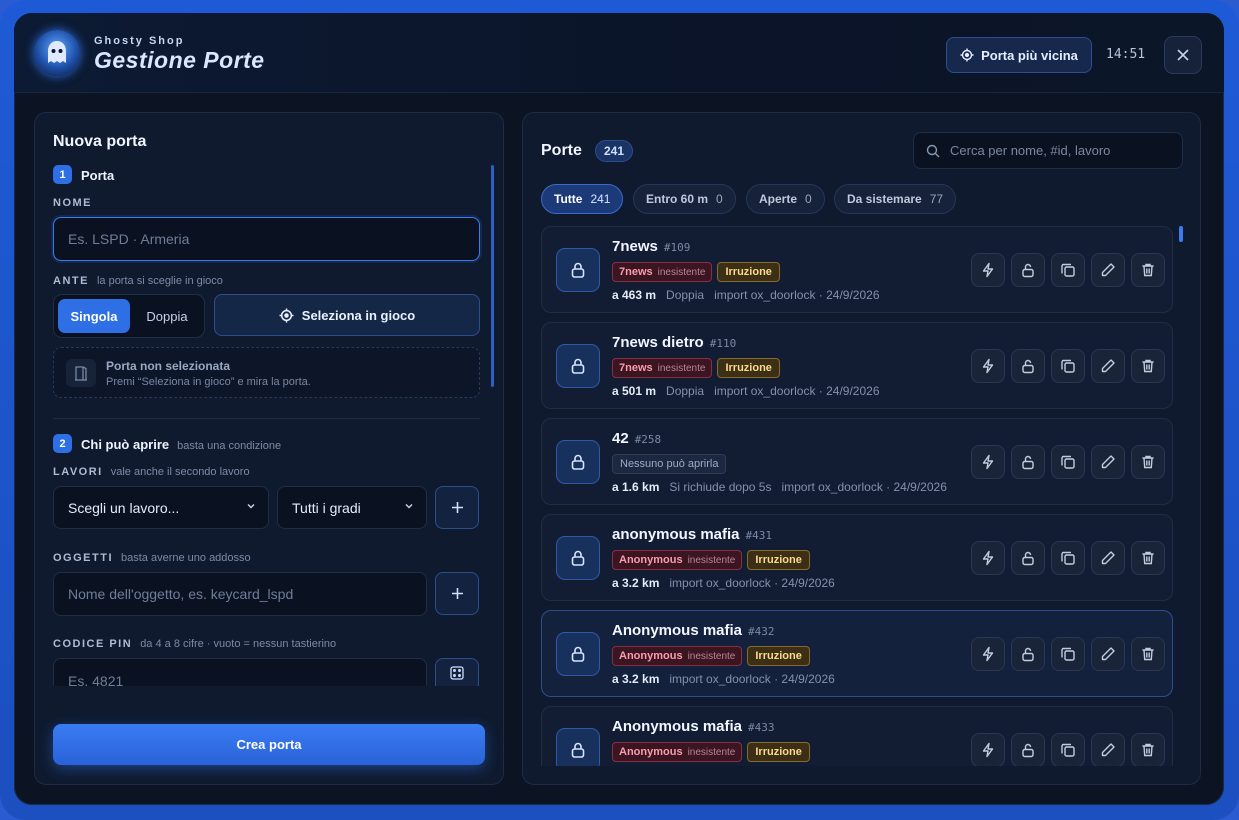 The image size is (1239, 820). Describe the element at coordinates (1181, 234) in the screenshot. I see `list-scrollbar` at that location.